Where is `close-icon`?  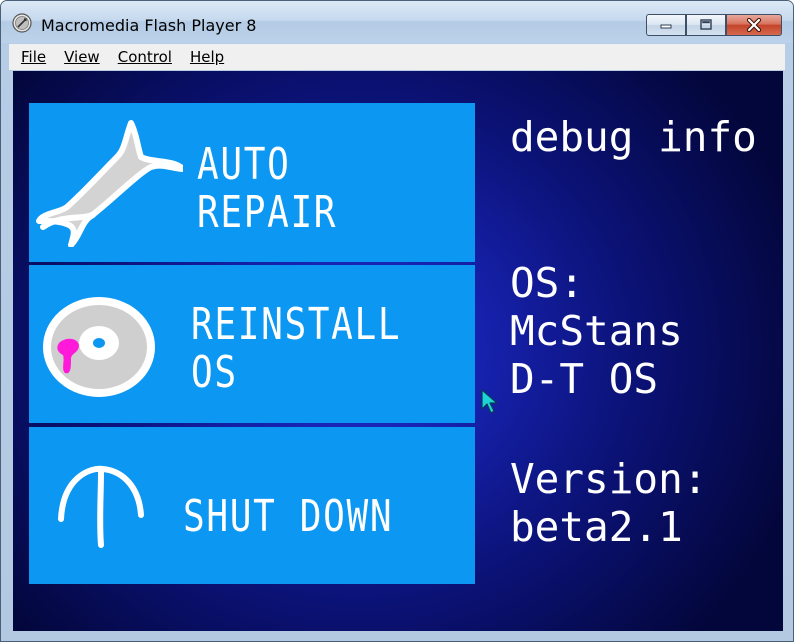 close-icon is located at coordinates (754, 25).